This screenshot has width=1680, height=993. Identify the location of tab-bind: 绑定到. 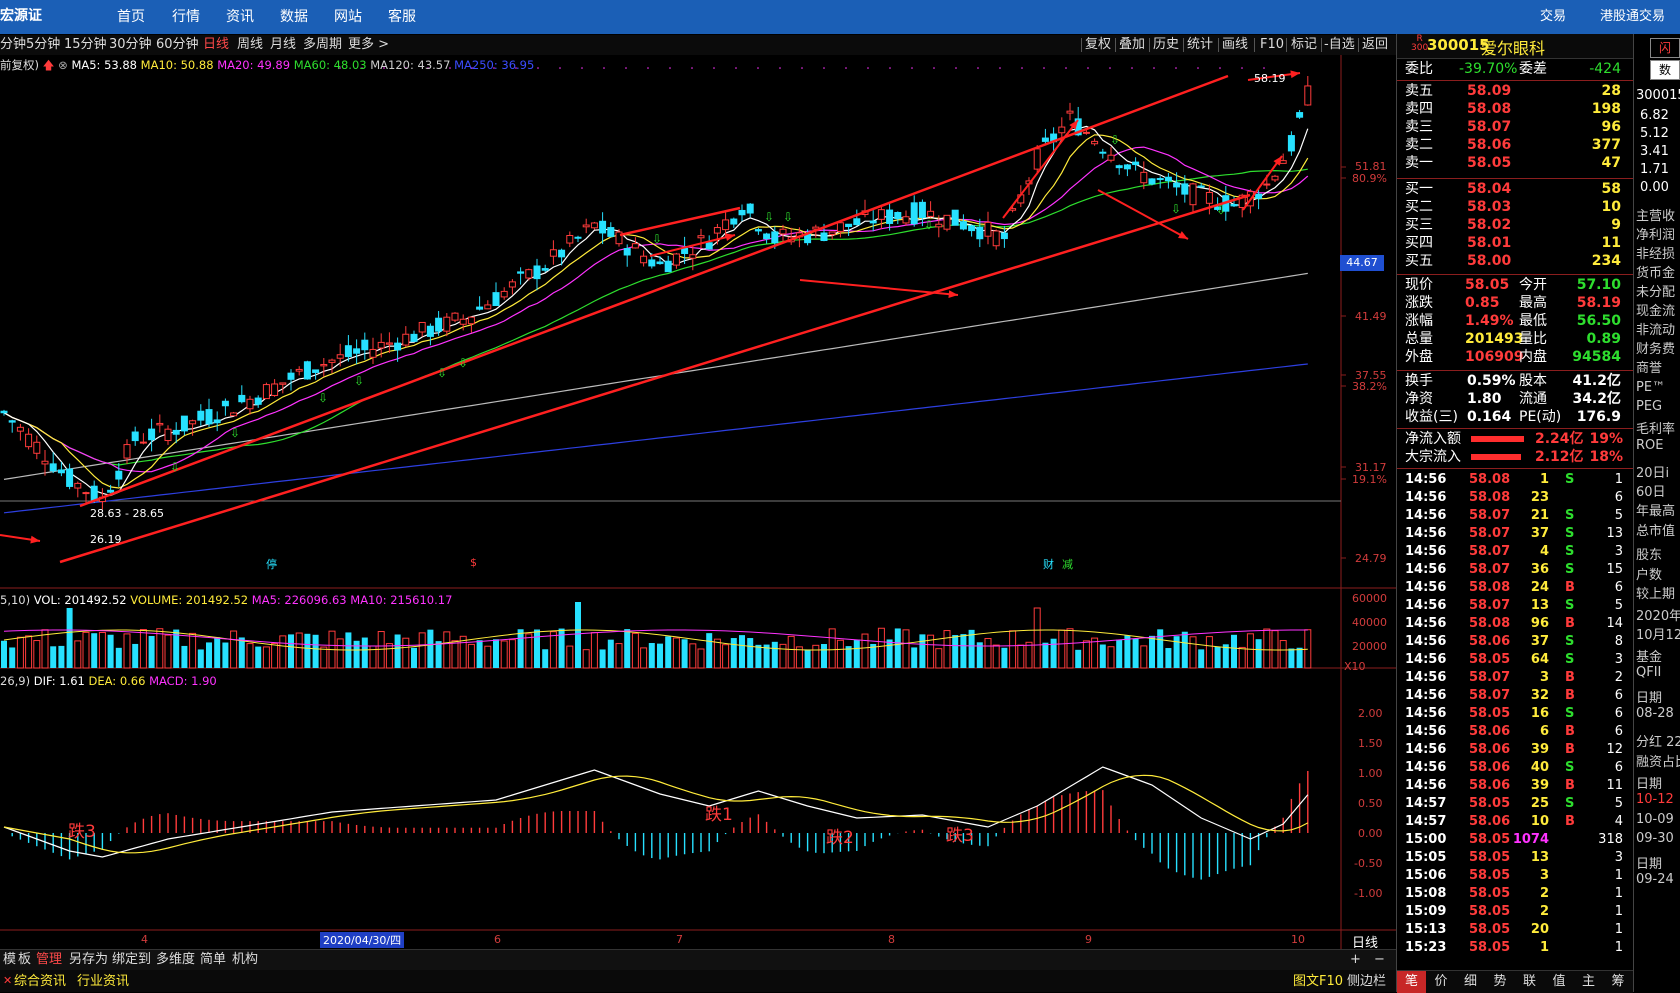
(131, 960).